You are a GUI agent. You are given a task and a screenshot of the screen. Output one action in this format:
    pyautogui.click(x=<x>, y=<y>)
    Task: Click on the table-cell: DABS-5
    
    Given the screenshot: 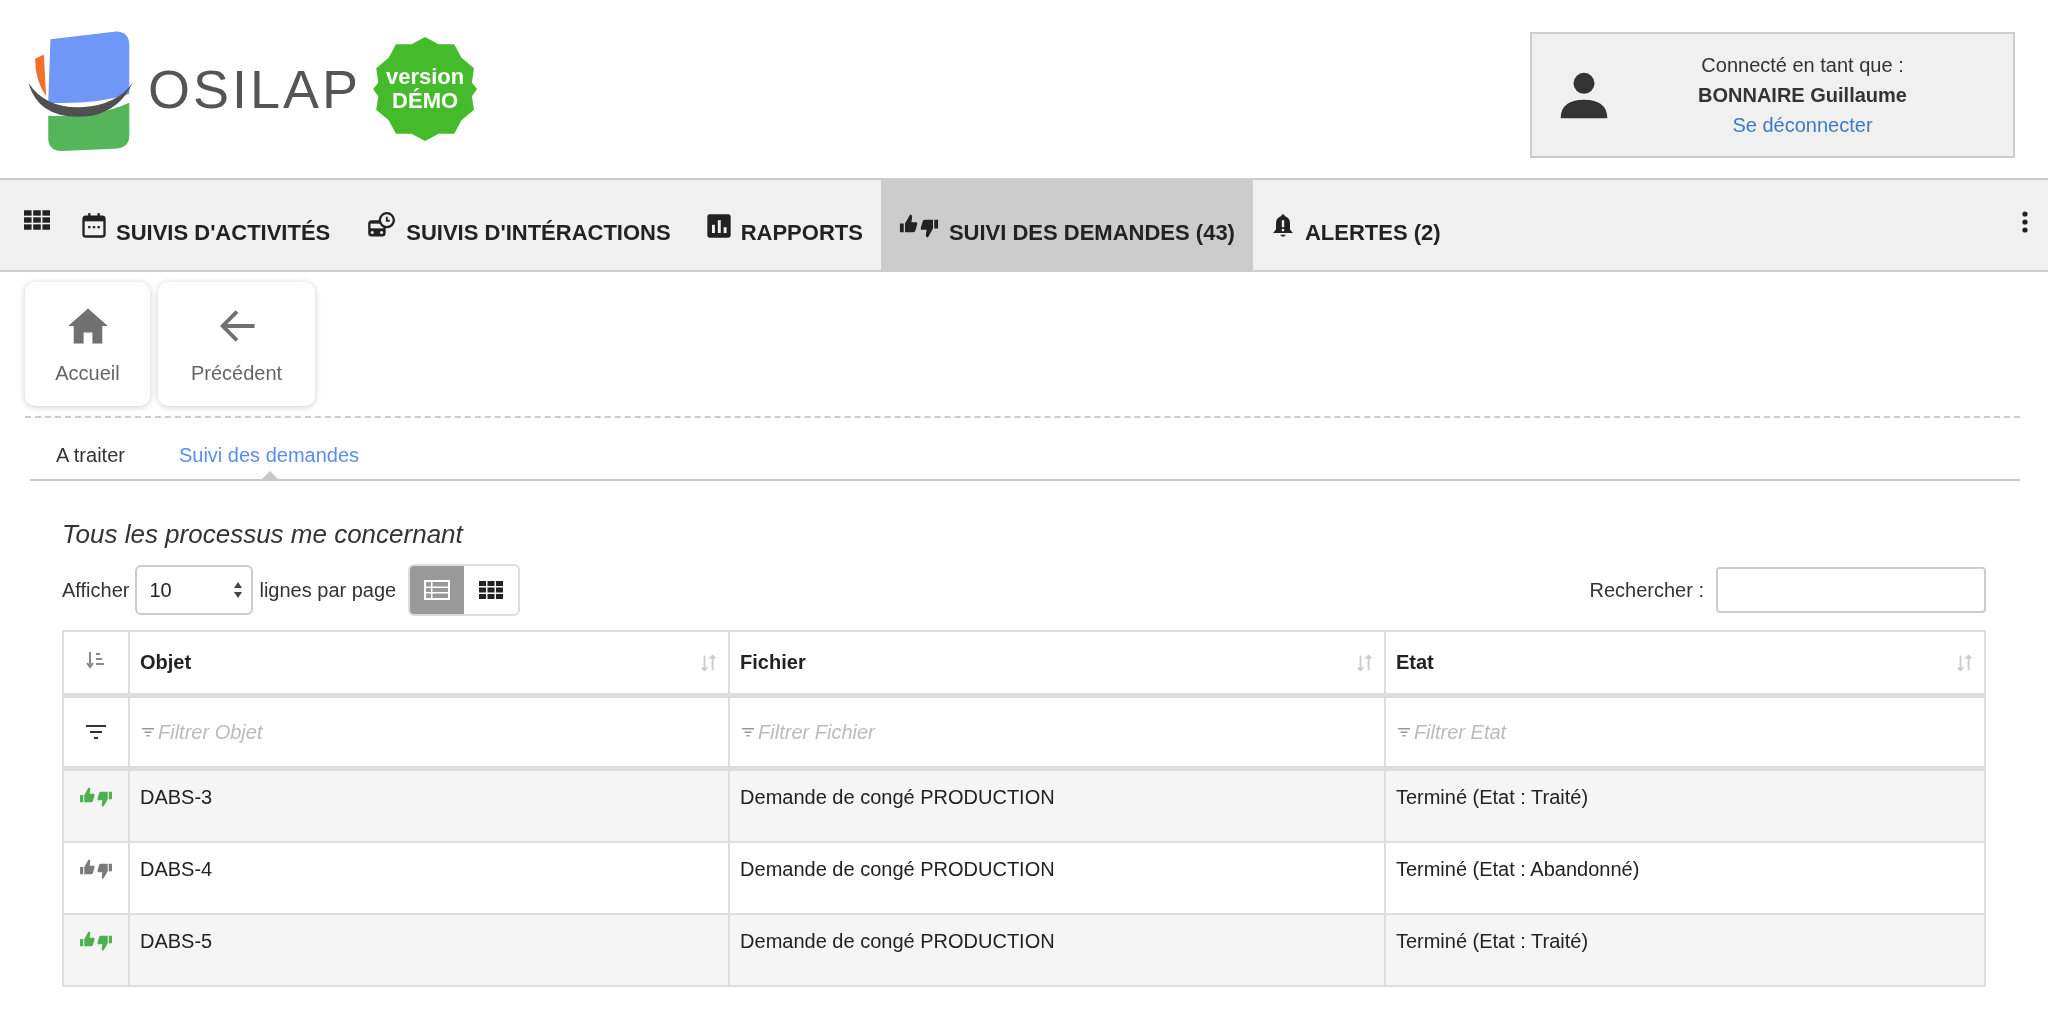 What is the action you would take?
    pyautogui.click(x=429, y=950)
    